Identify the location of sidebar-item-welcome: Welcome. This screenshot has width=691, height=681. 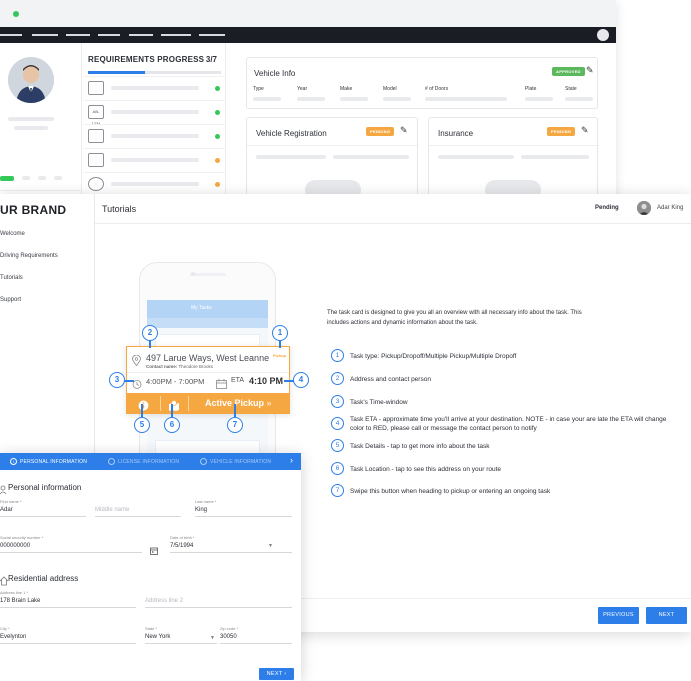
(12, 234).